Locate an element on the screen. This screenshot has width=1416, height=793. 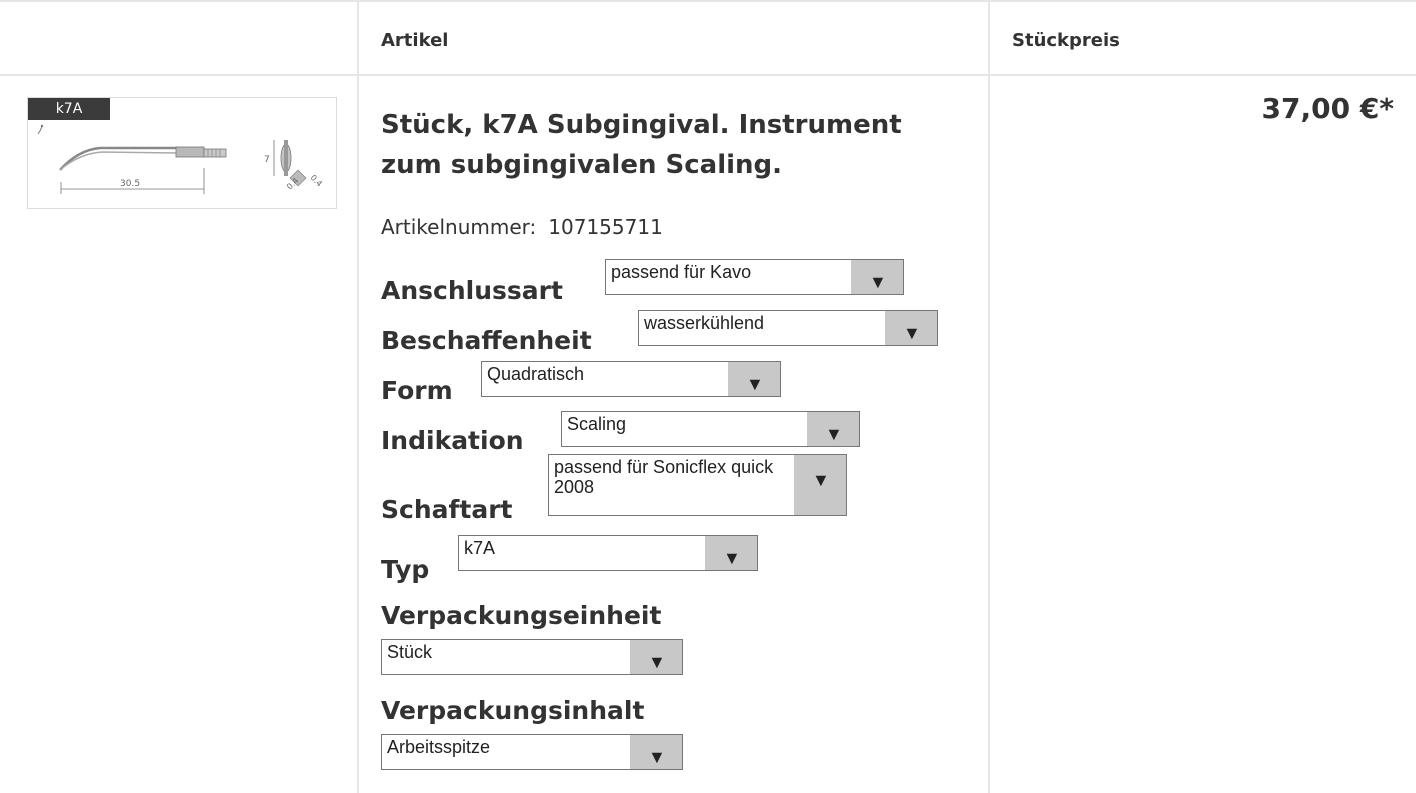
unit-price: 37,00 €* is located at coordinates (1327, 108).